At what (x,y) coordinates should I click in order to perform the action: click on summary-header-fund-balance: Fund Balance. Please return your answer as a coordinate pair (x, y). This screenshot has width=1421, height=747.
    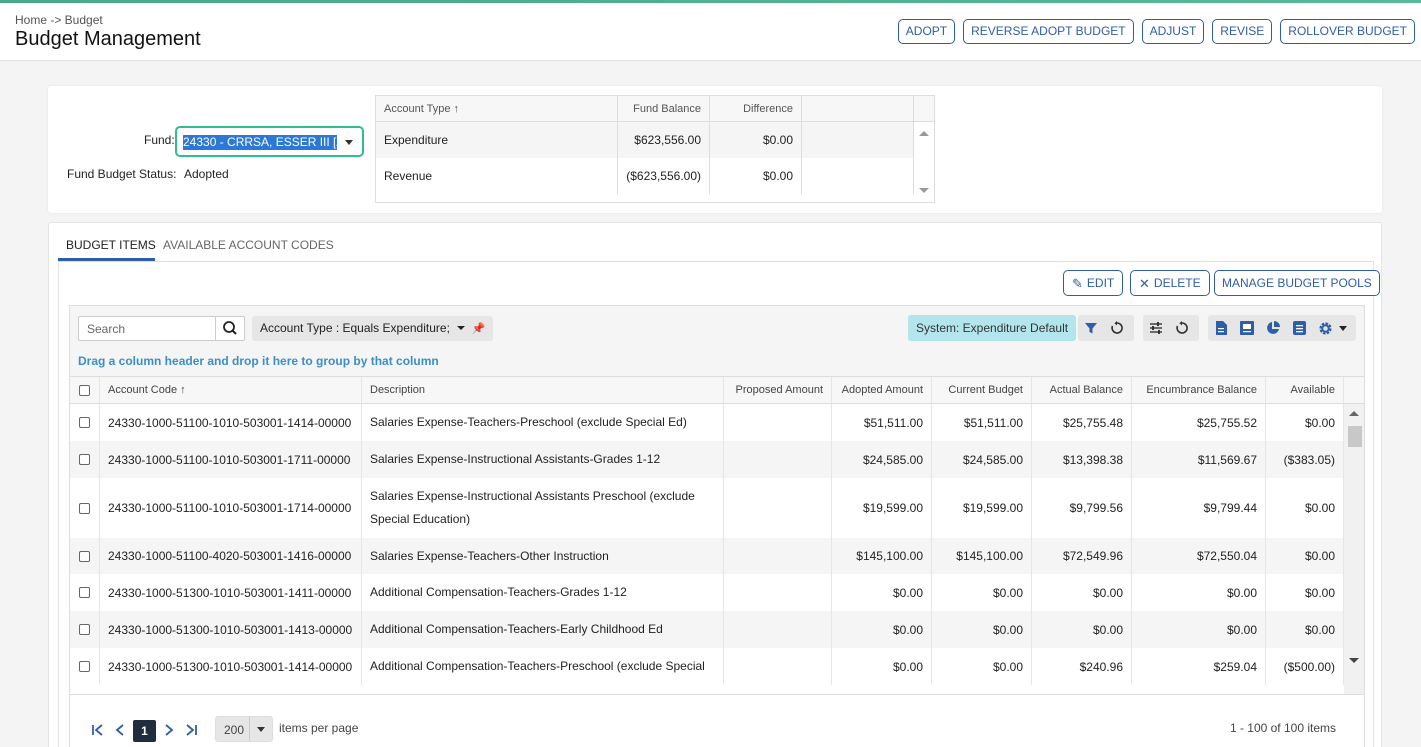
    Looking at the image, I should click on (664, 108).